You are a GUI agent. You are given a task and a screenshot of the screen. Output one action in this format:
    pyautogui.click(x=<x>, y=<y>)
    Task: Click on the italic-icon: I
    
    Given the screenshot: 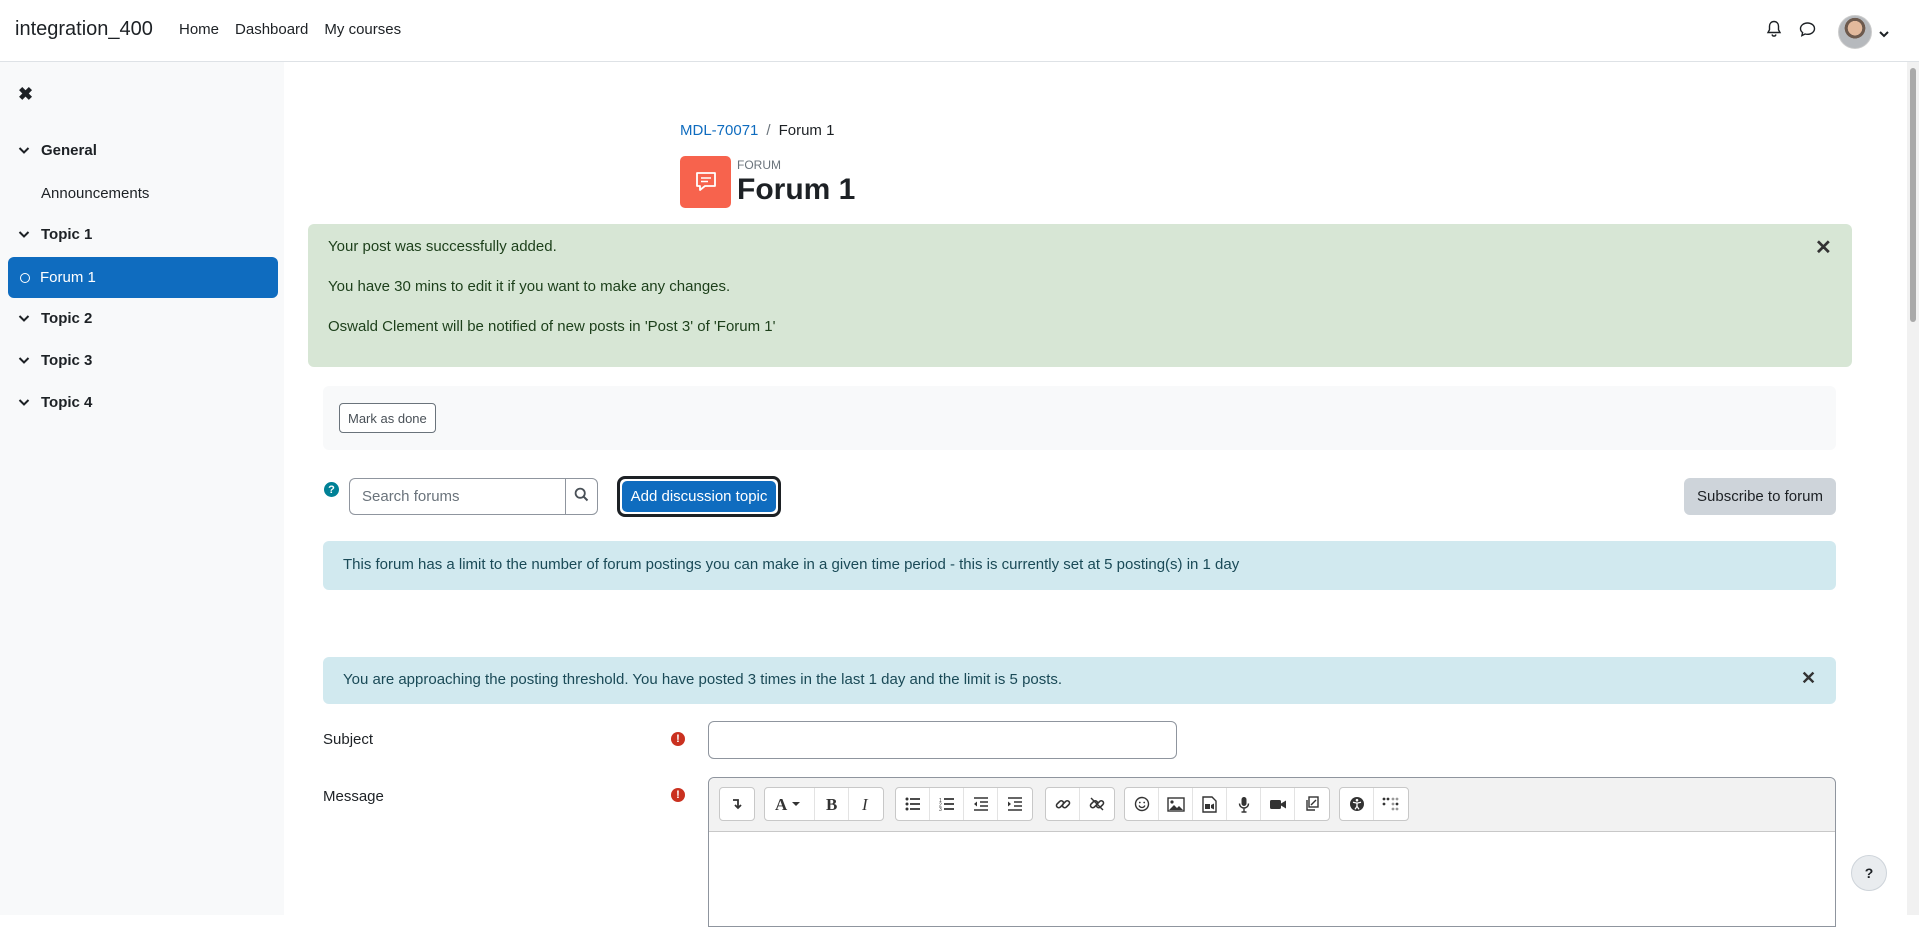 What is the action you would take?
    pyautogui.click(x=866, y=804)
    